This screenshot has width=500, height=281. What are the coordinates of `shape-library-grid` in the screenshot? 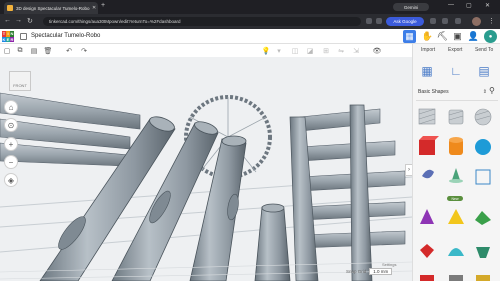 It's located at (455, 194).